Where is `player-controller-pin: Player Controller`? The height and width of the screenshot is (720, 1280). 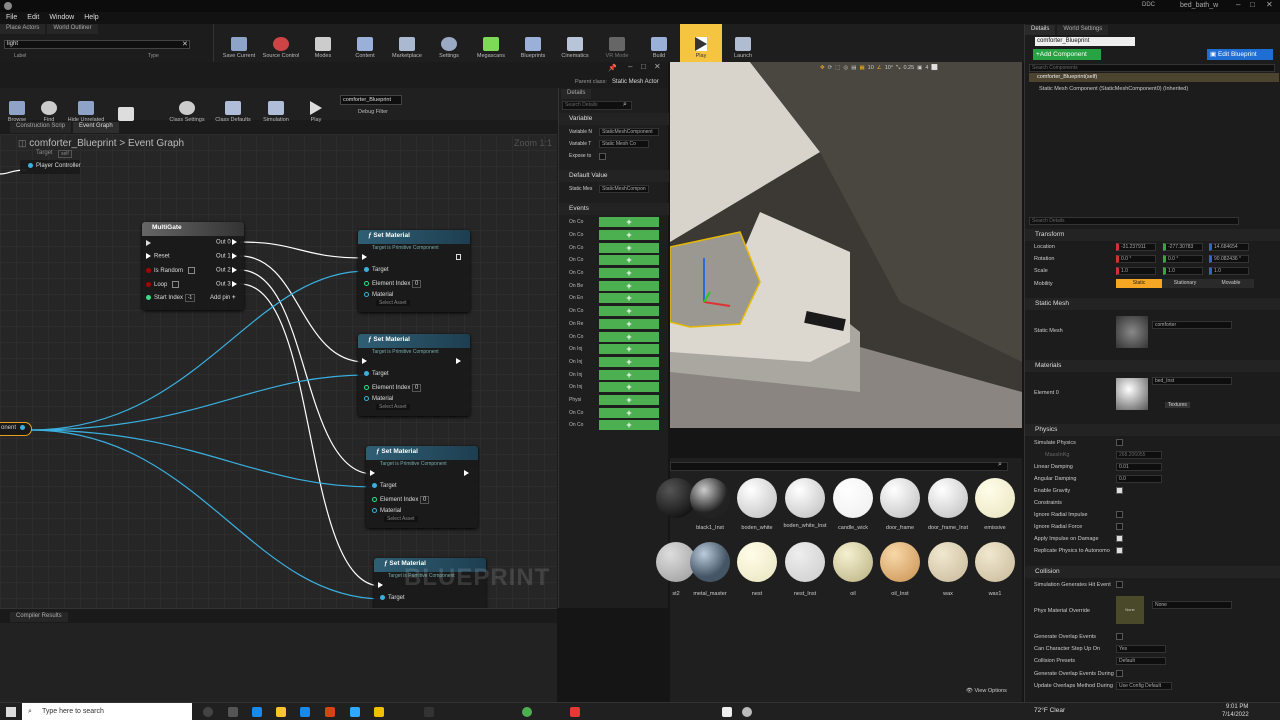
player-controller-pin: Player Controller is located at coordinates (54, 166).